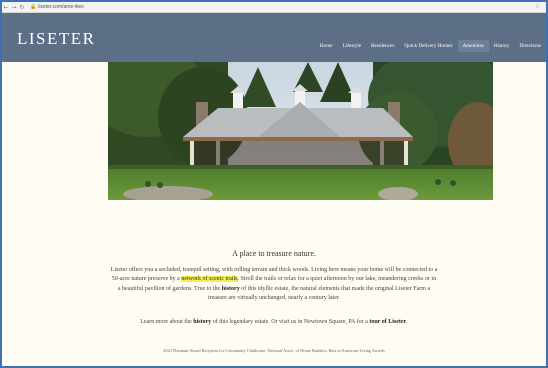 This screenshot has width=548, height=368. Describe the element at coordinates (502, 46) in the screenshot. I see `nav-item-history: History` at that location.